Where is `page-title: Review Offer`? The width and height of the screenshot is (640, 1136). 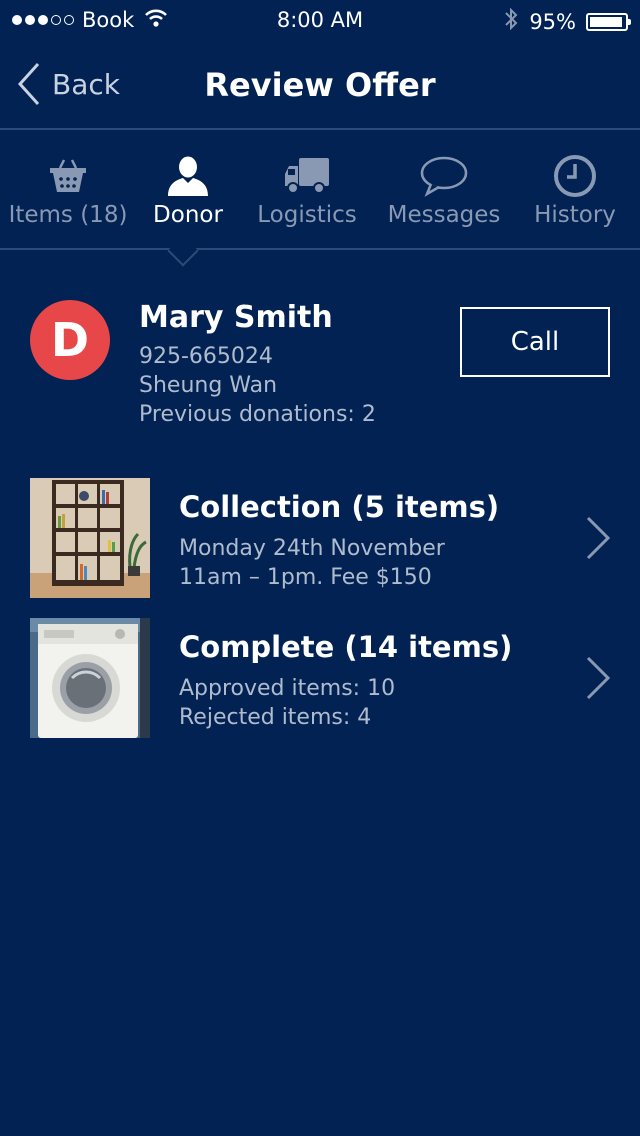 page-title: Review Offer is located at coordinates (320, 85).